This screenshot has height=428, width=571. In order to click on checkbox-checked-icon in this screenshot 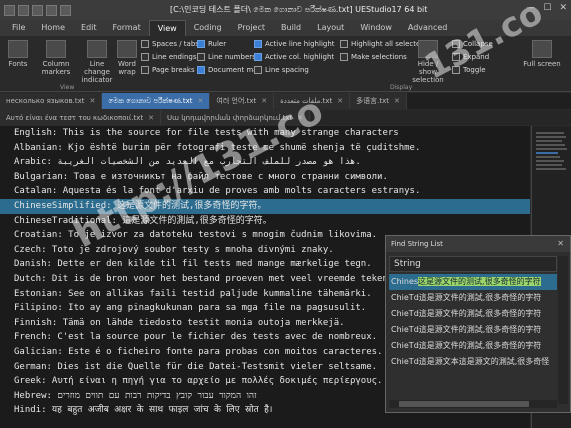, I will do `click(201, 44)`.